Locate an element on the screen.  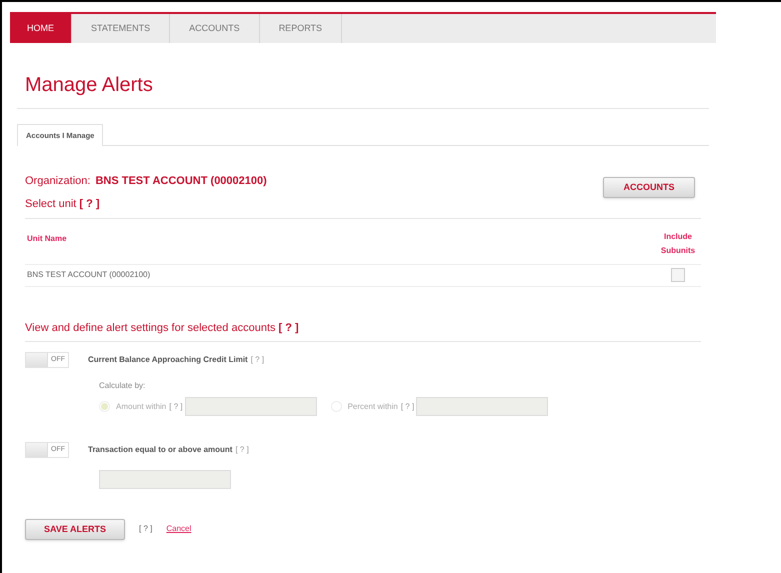
page-title: Manage Alerts is located at coordinates (89, 85).